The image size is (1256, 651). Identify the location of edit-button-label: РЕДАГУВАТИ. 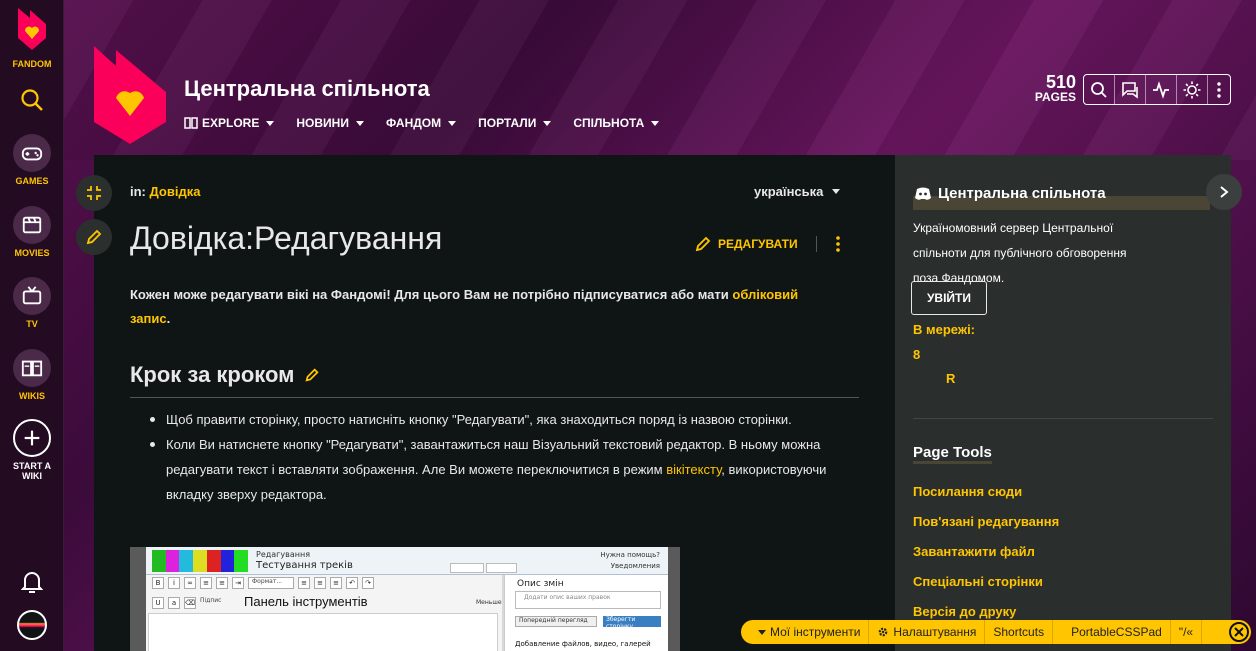
(758, 244).